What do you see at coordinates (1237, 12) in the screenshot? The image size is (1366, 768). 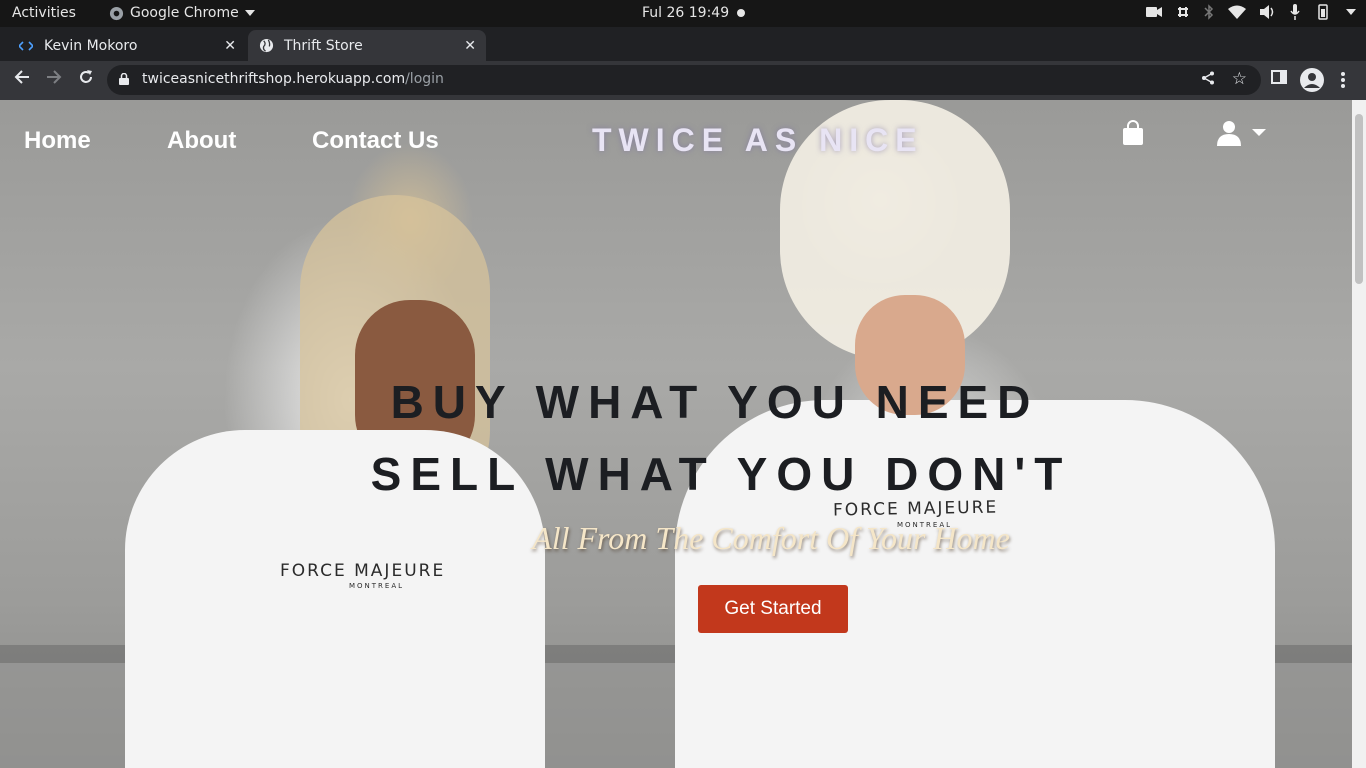 I see `wifi-icon` at bounding box center [1237, 12].